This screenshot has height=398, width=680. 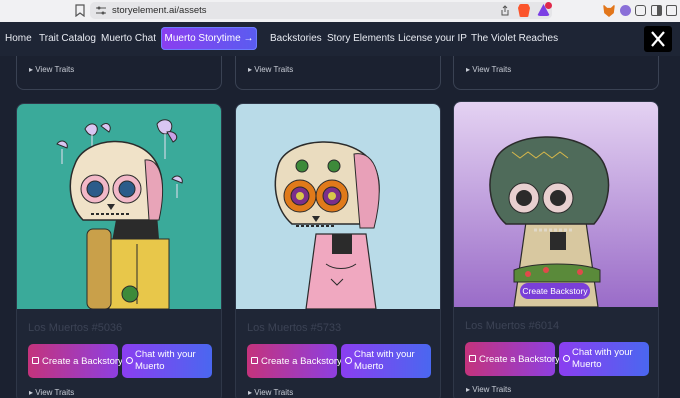 I want to click on create-backstory-tooltip: Create Backstory, so click(x=555, y=291).